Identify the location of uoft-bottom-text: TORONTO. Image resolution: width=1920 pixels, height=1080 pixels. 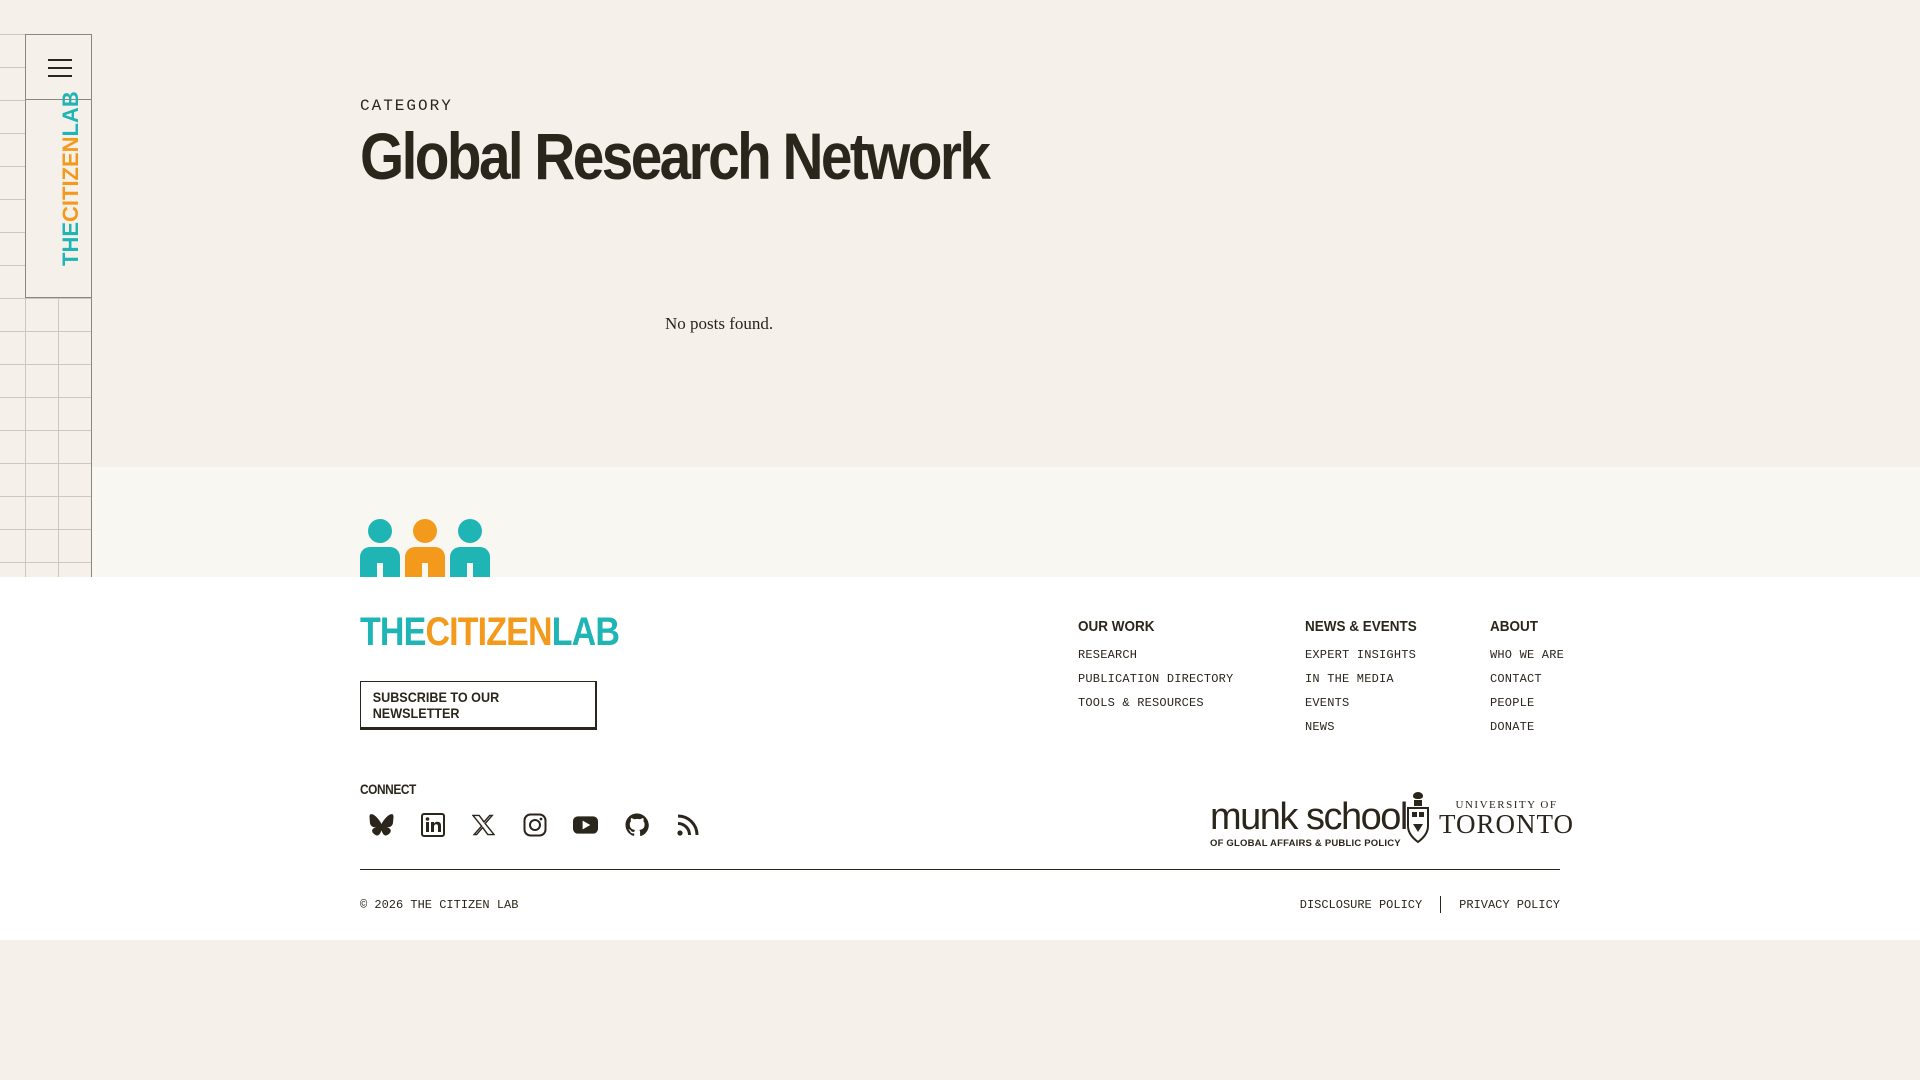
(1507, 823).